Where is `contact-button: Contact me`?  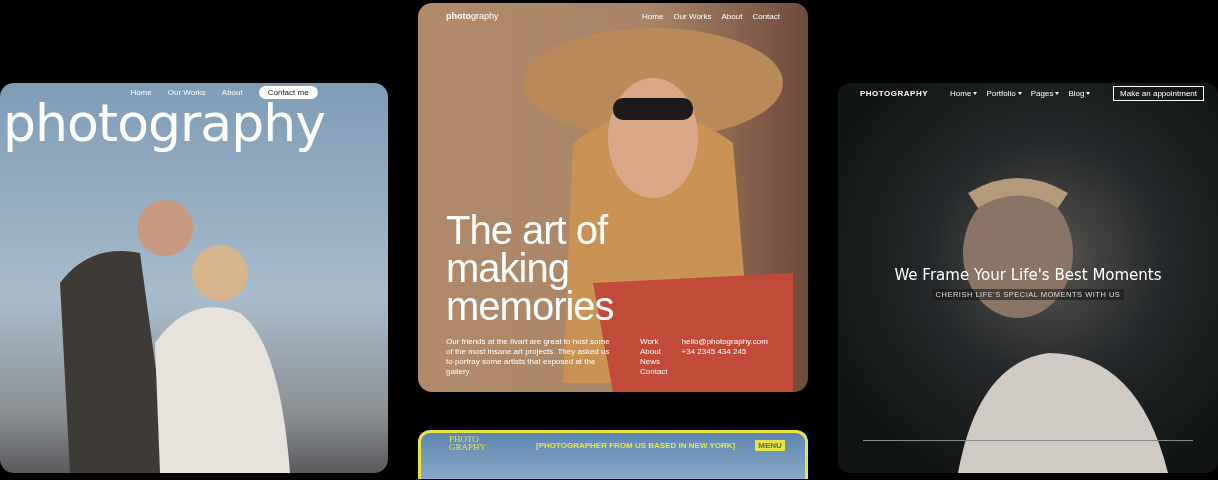
contact-button: Contact me is located at coordinates (288, 92).